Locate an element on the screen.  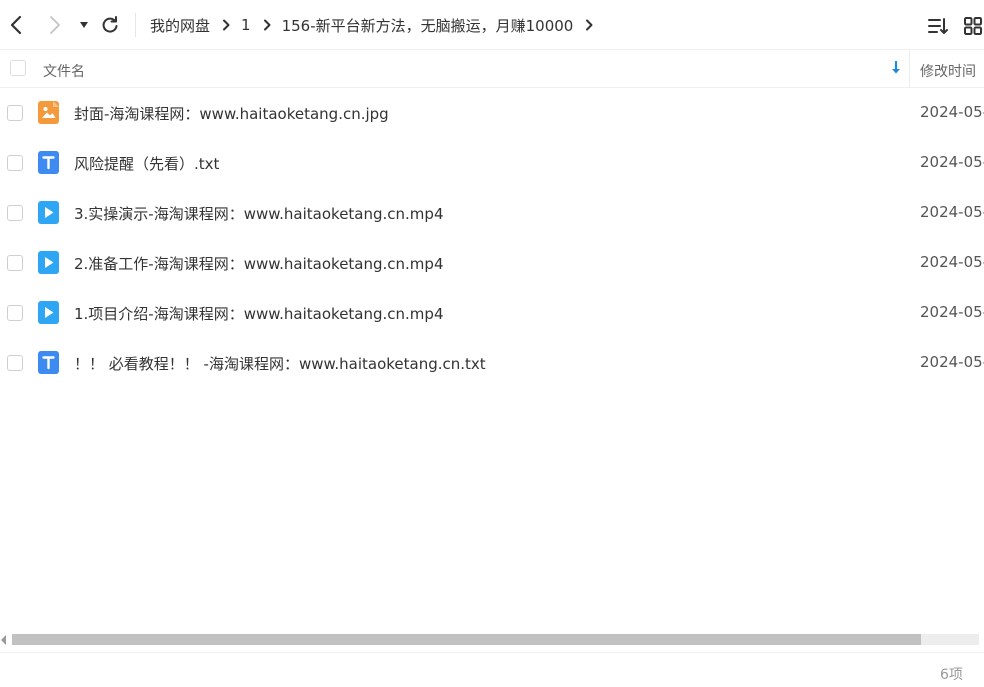
breadcrumb: 我的网盘 1 156-新平台新方法，无脑搬运，月赚10000 is located at coordinates (377, 25).